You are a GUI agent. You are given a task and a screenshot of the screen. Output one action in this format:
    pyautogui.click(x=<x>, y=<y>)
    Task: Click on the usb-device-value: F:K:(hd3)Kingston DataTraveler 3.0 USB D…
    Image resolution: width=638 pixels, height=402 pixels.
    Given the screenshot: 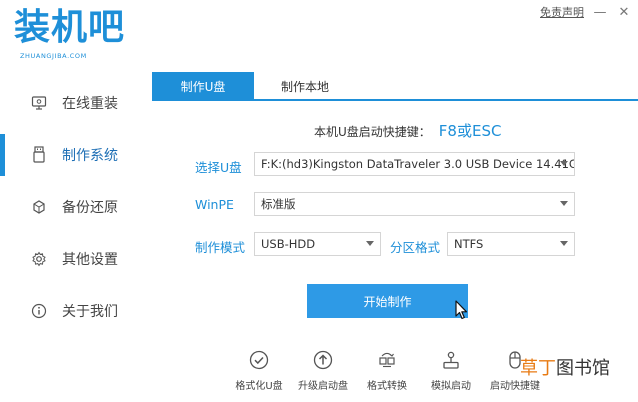 What is the action you would take?
    pyautogui.click(x=418, y=164)
    